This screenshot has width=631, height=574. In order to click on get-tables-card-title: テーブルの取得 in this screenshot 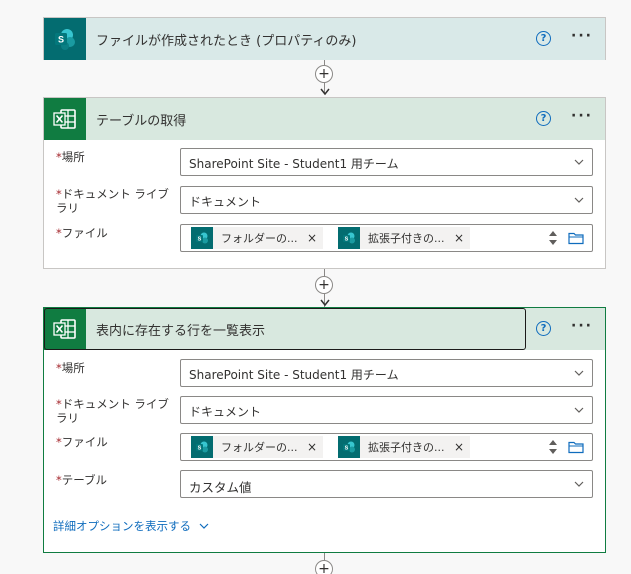, I will do `click(350, 119)`.